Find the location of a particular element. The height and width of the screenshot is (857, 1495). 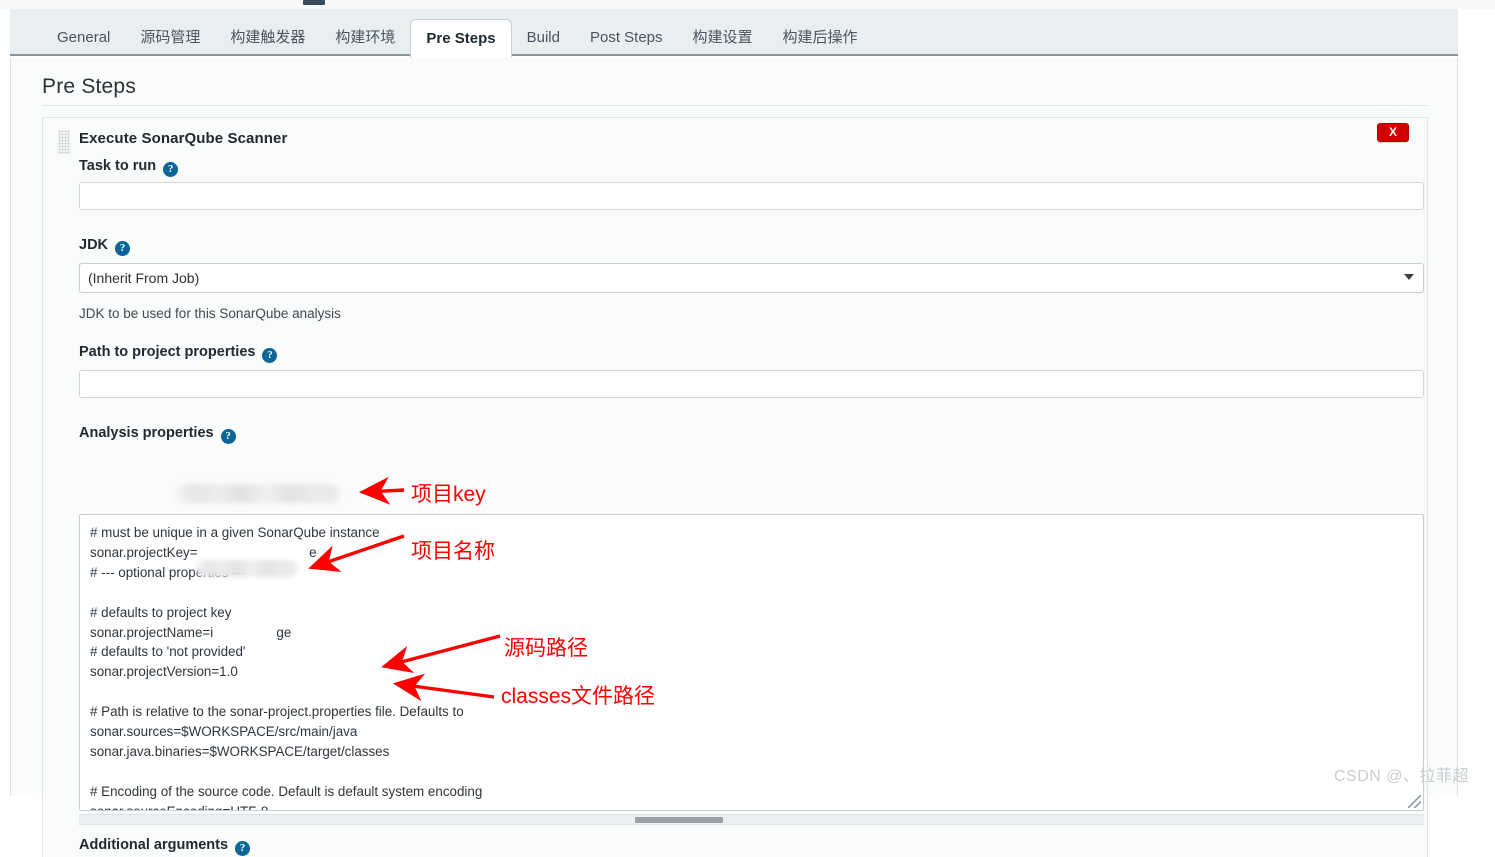

tab-general: General is located at coordinates (83, 37).